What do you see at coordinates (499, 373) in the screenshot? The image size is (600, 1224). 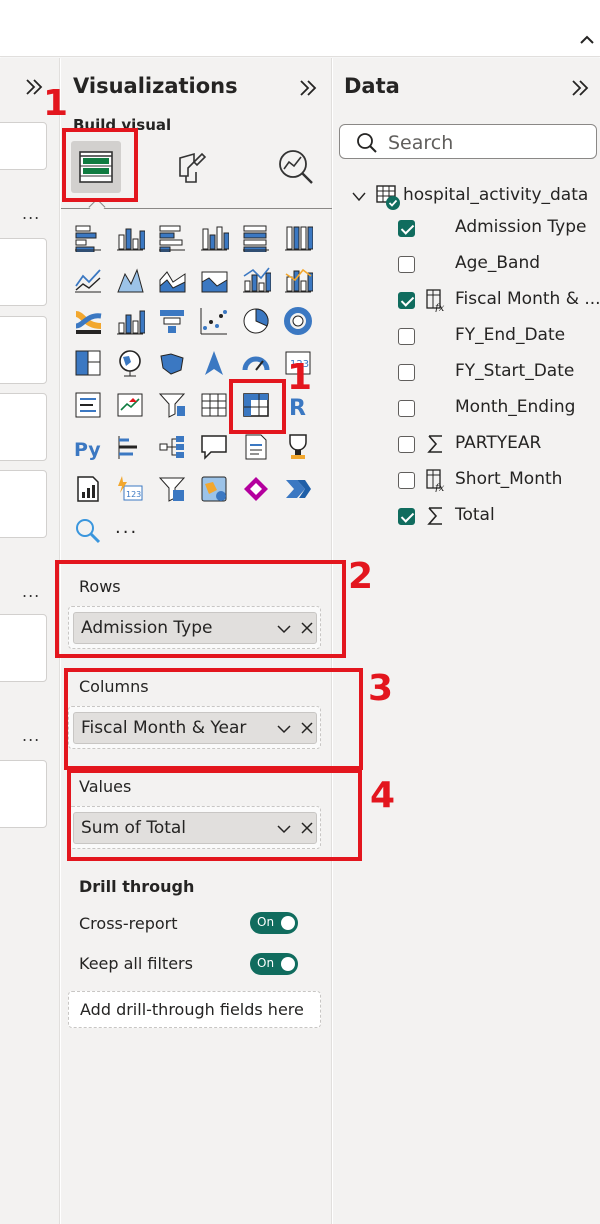 I see `field-item: FY_Start_Date` at bounding box center [499, 373].